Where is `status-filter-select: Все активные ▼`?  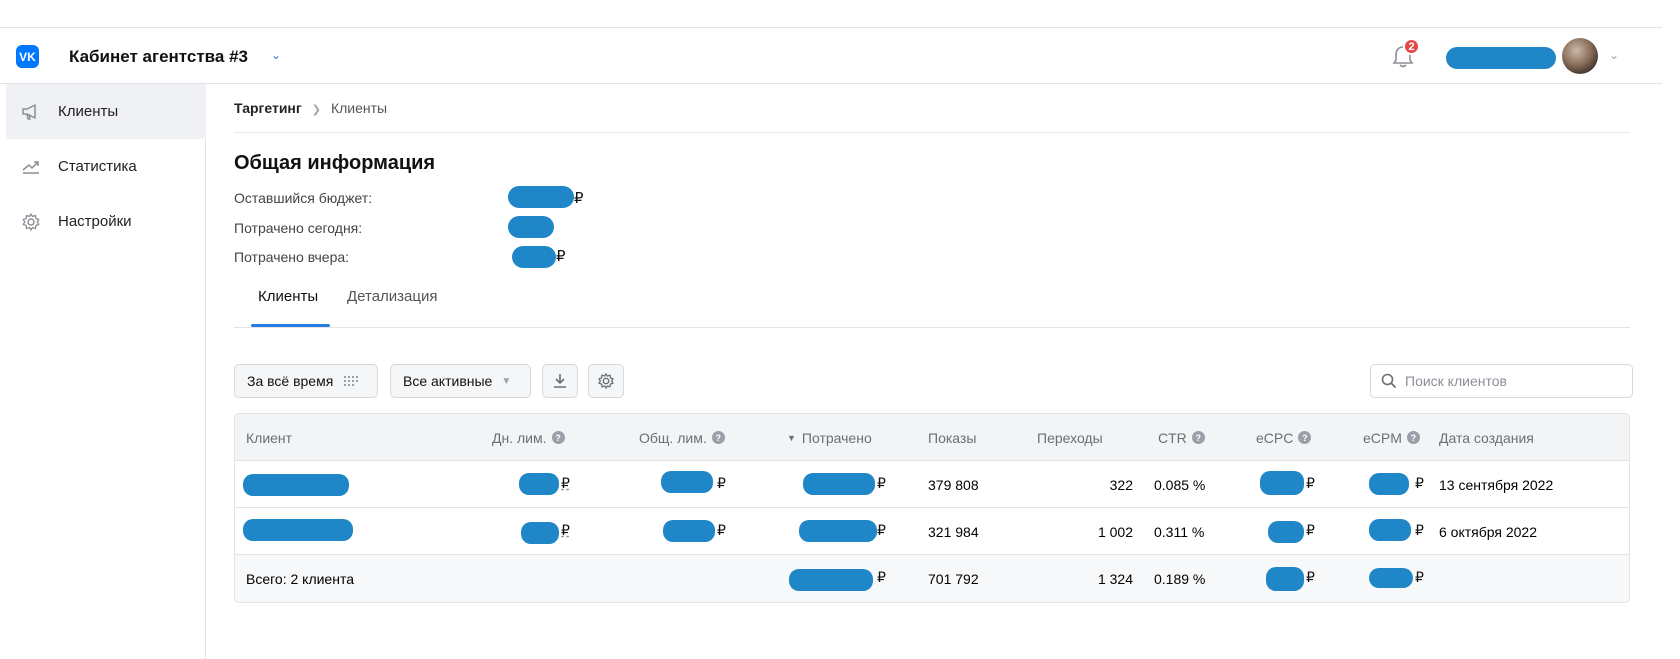 status-filter-select: Все активные ▼ is located at coordinates (460, 381).